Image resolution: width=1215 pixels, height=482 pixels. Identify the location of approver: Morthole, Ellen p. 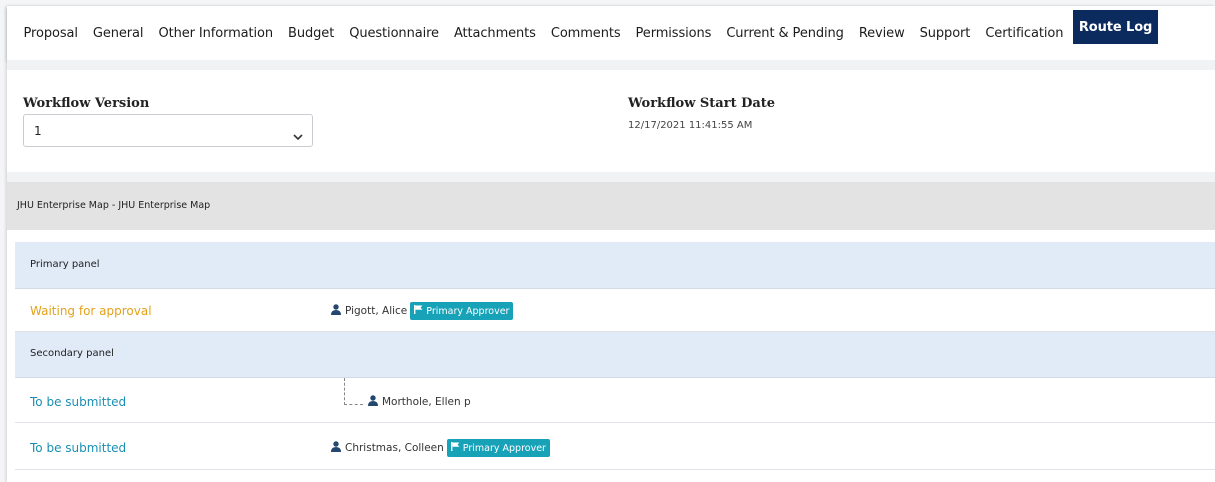
(419, 402).